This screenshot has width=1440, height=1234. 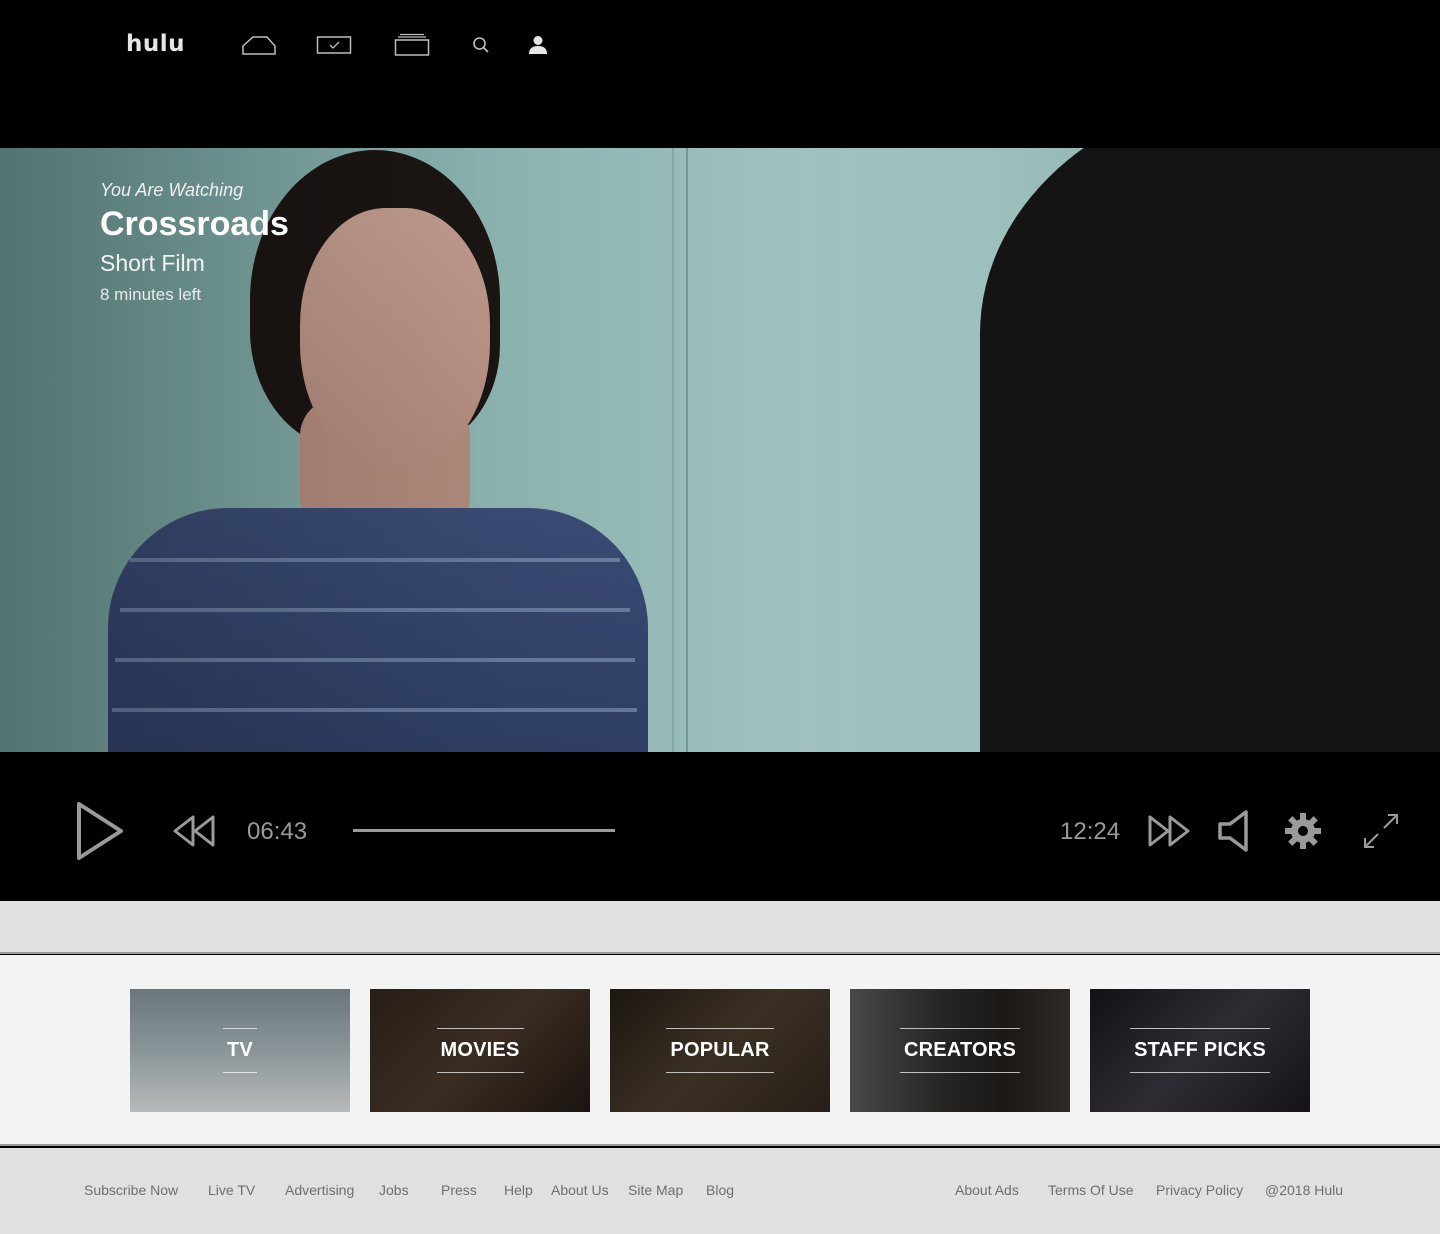 I want to click on category-label: STAFF PICKS, so click(x=1200, y=1050).